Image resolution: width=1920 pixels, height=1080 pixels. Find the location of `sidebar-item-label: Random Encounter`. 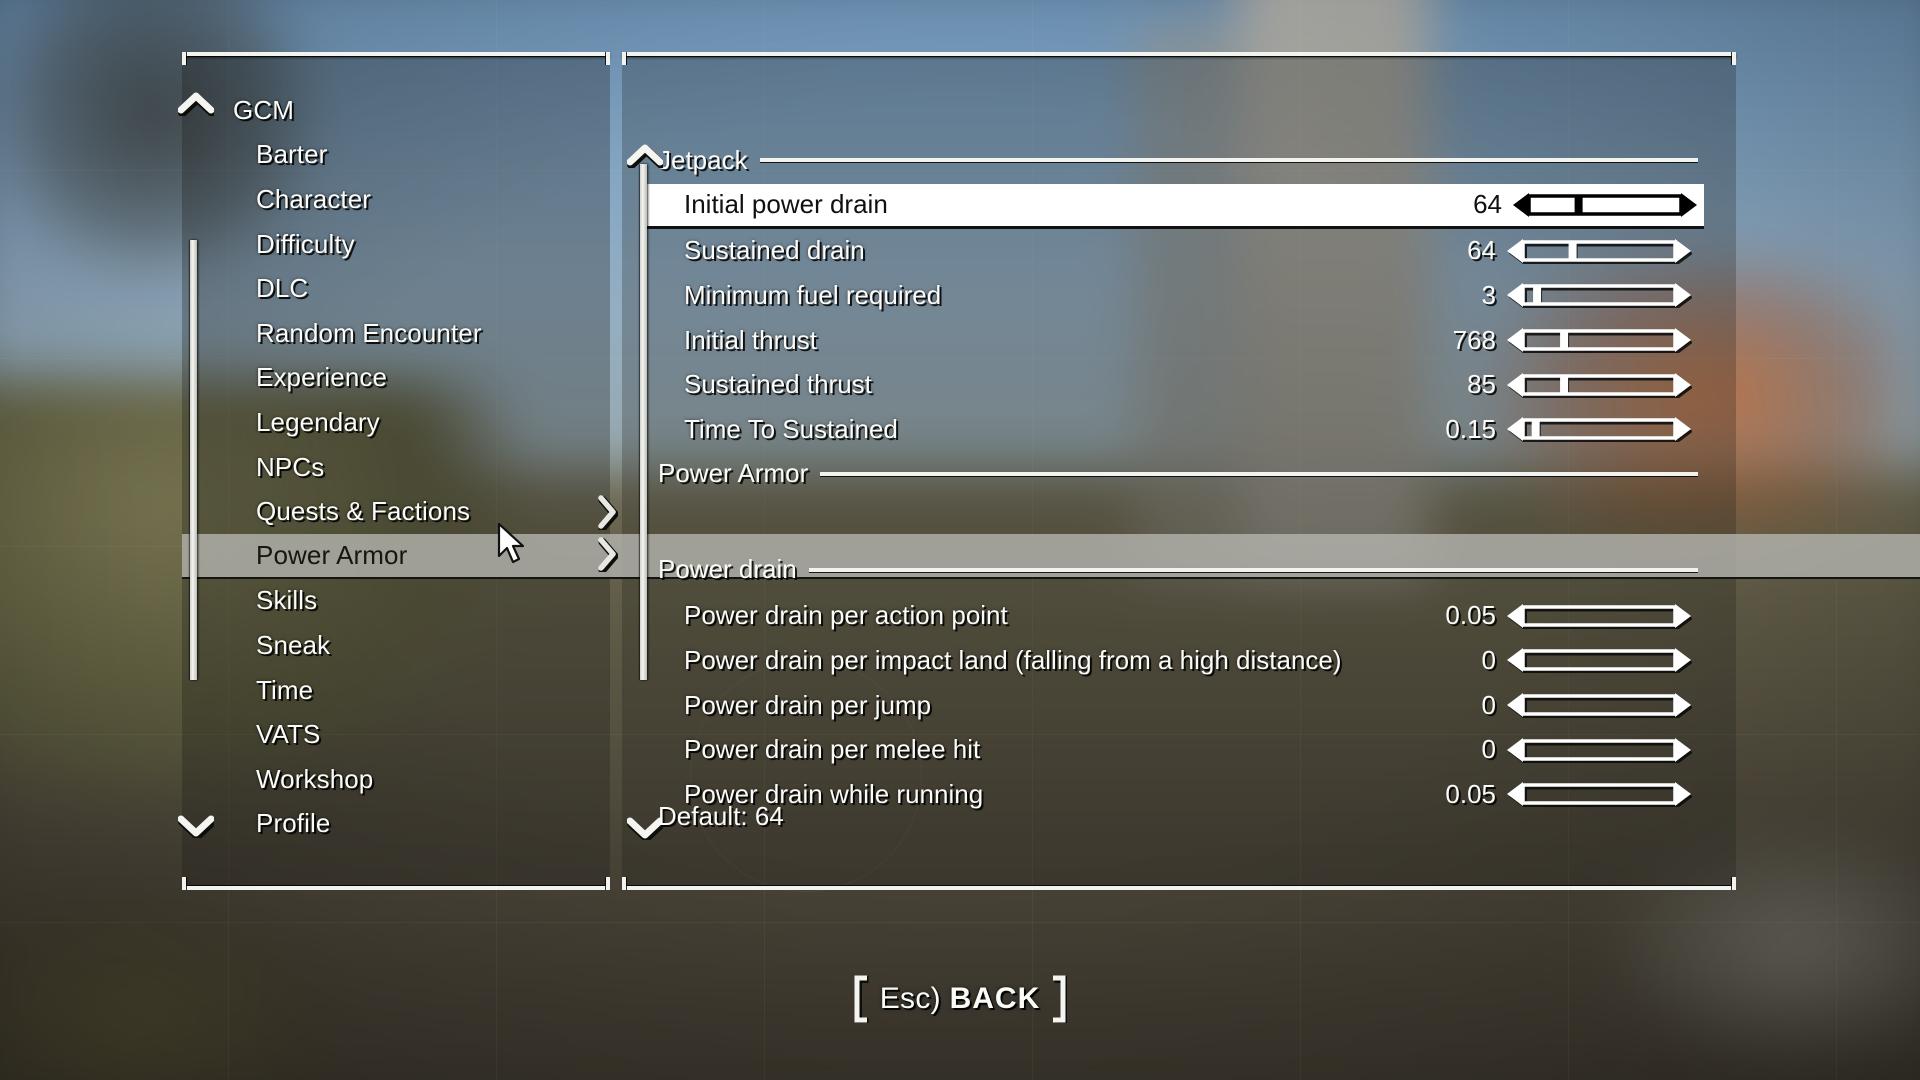

sidebar-item-label: Random Encounter is located at coordinates (369, 332).